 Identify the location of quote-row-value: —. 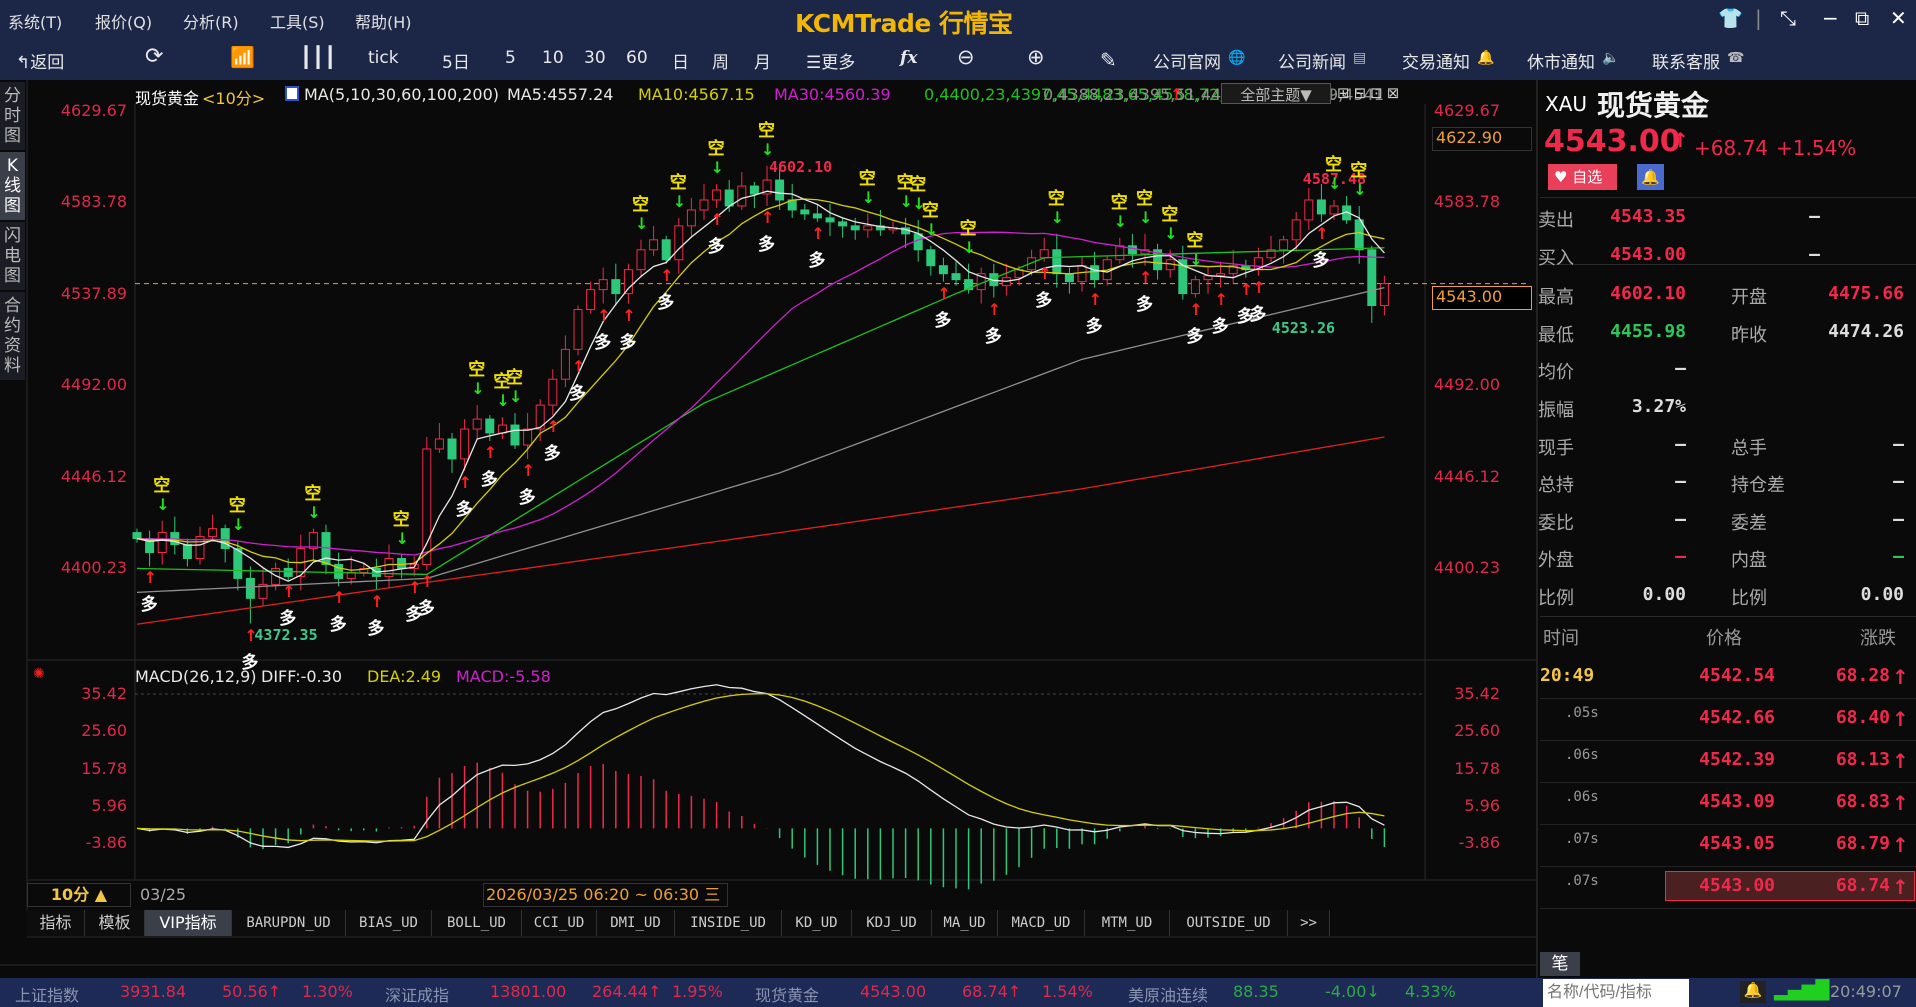
(1898, 519).